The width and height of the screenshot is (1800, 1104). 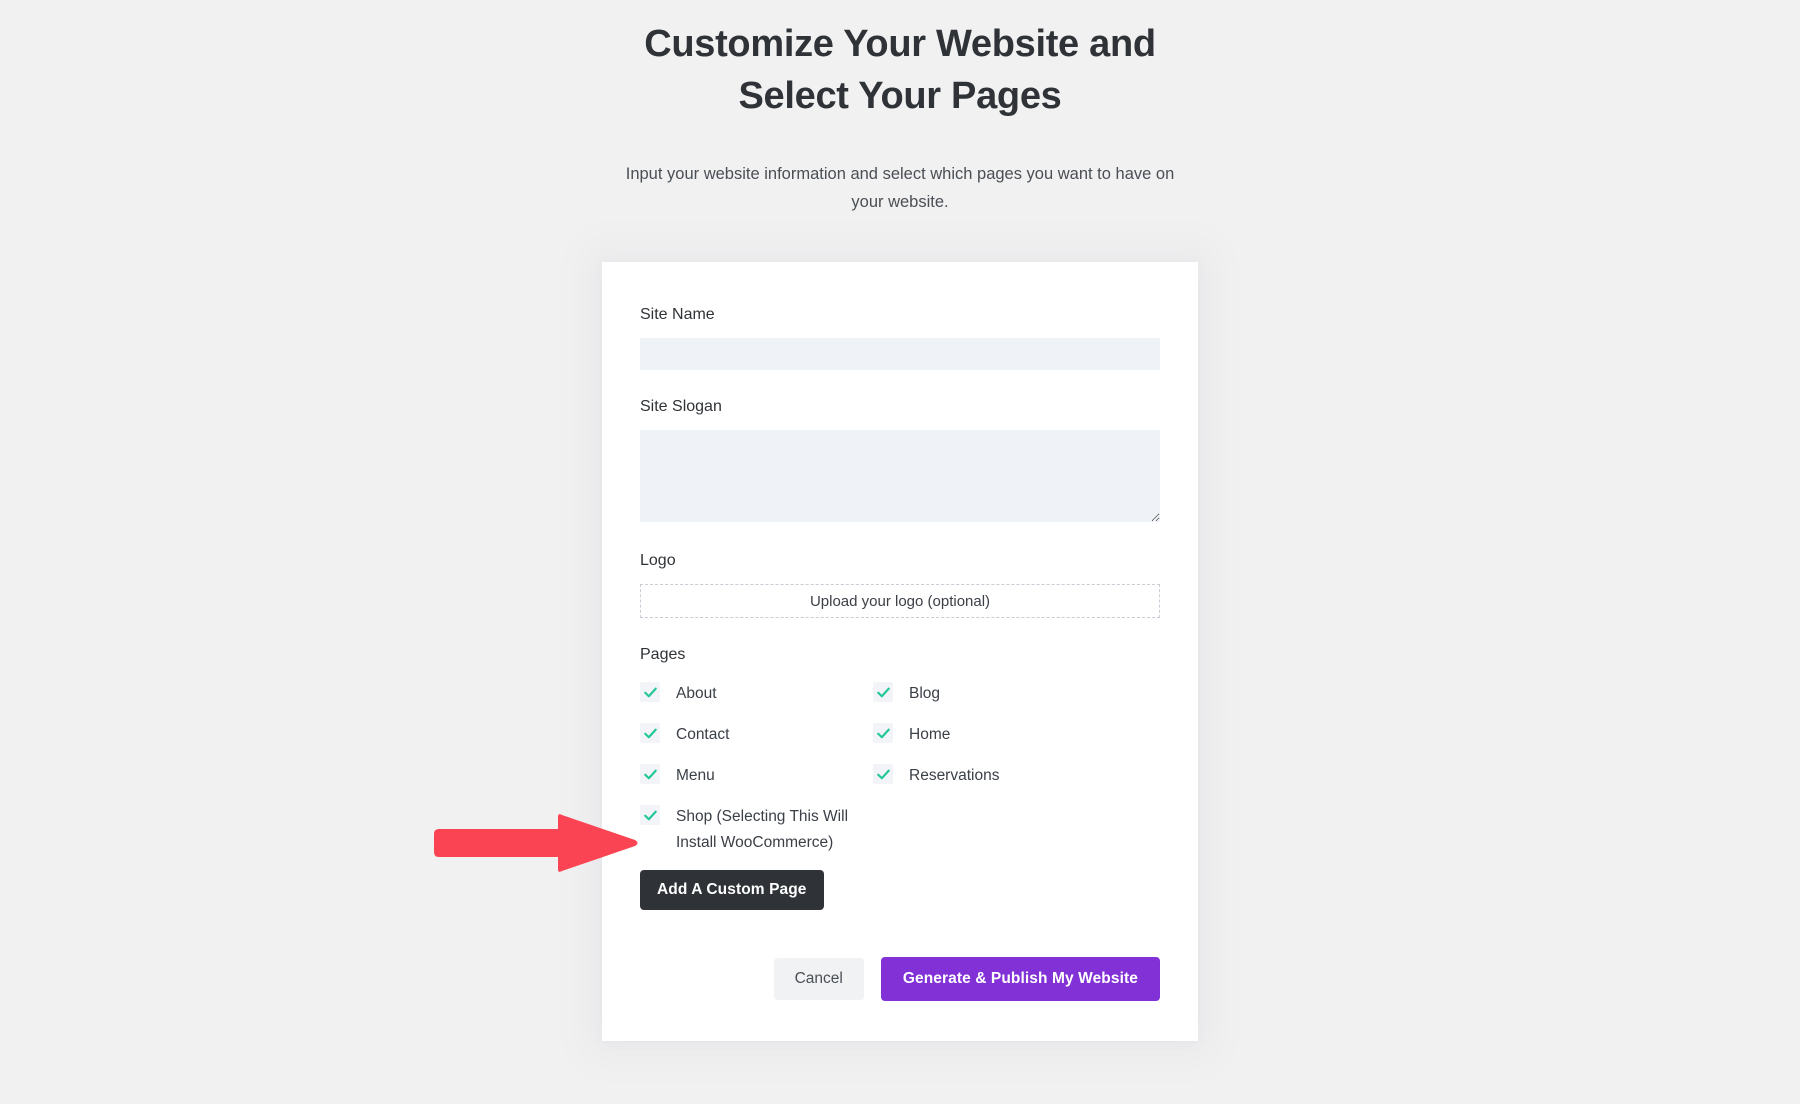 I want to click on form-footer-actions: Cancel Generate & Publish My Website, so click(x=900, y=979).